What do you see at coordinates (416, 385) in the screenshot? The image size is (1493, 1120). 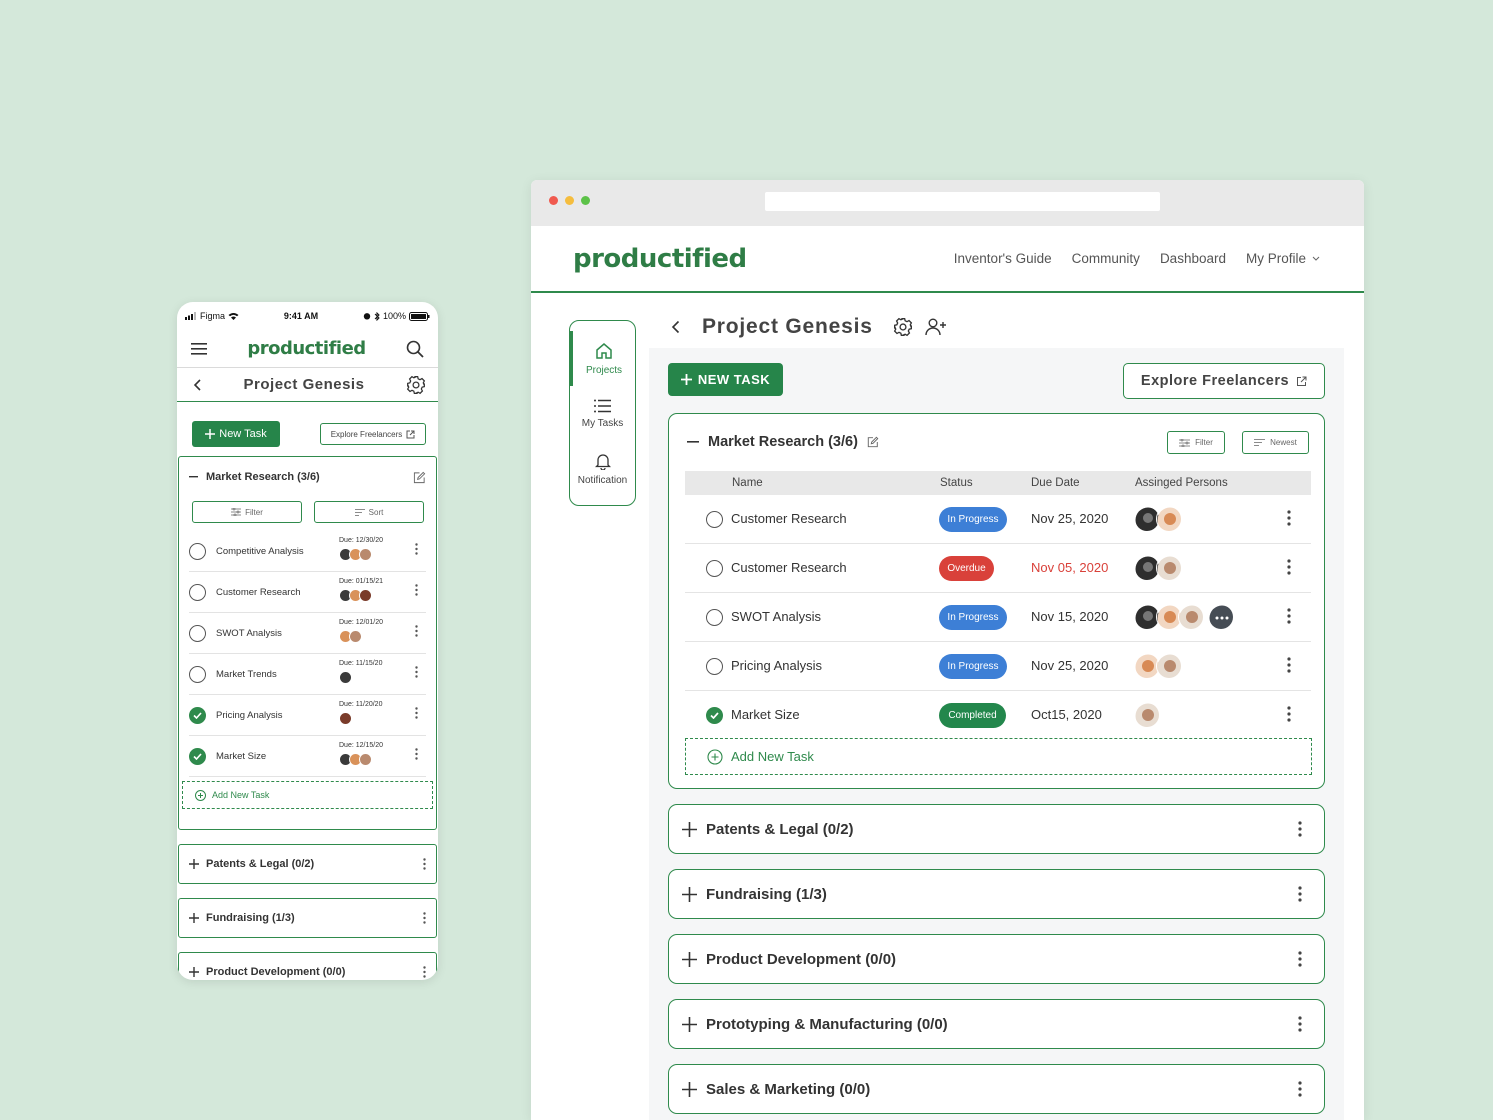 I see `settings-gear-icon` at bounding box center [416, 385].